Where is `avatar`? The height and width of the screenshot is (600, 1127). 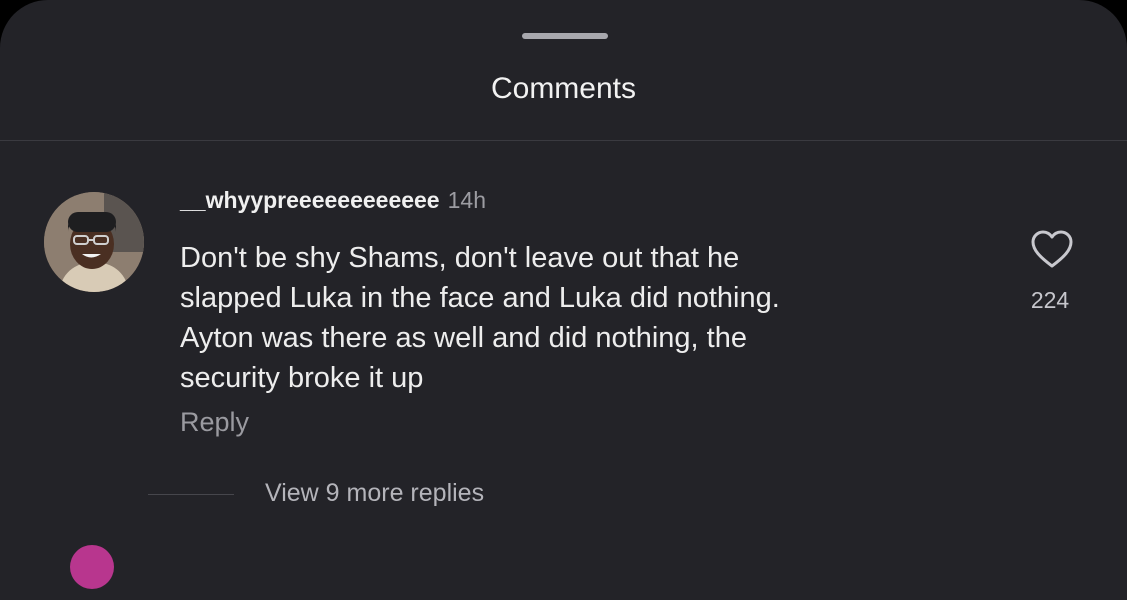 avatar is located at coordinates (94, 242).